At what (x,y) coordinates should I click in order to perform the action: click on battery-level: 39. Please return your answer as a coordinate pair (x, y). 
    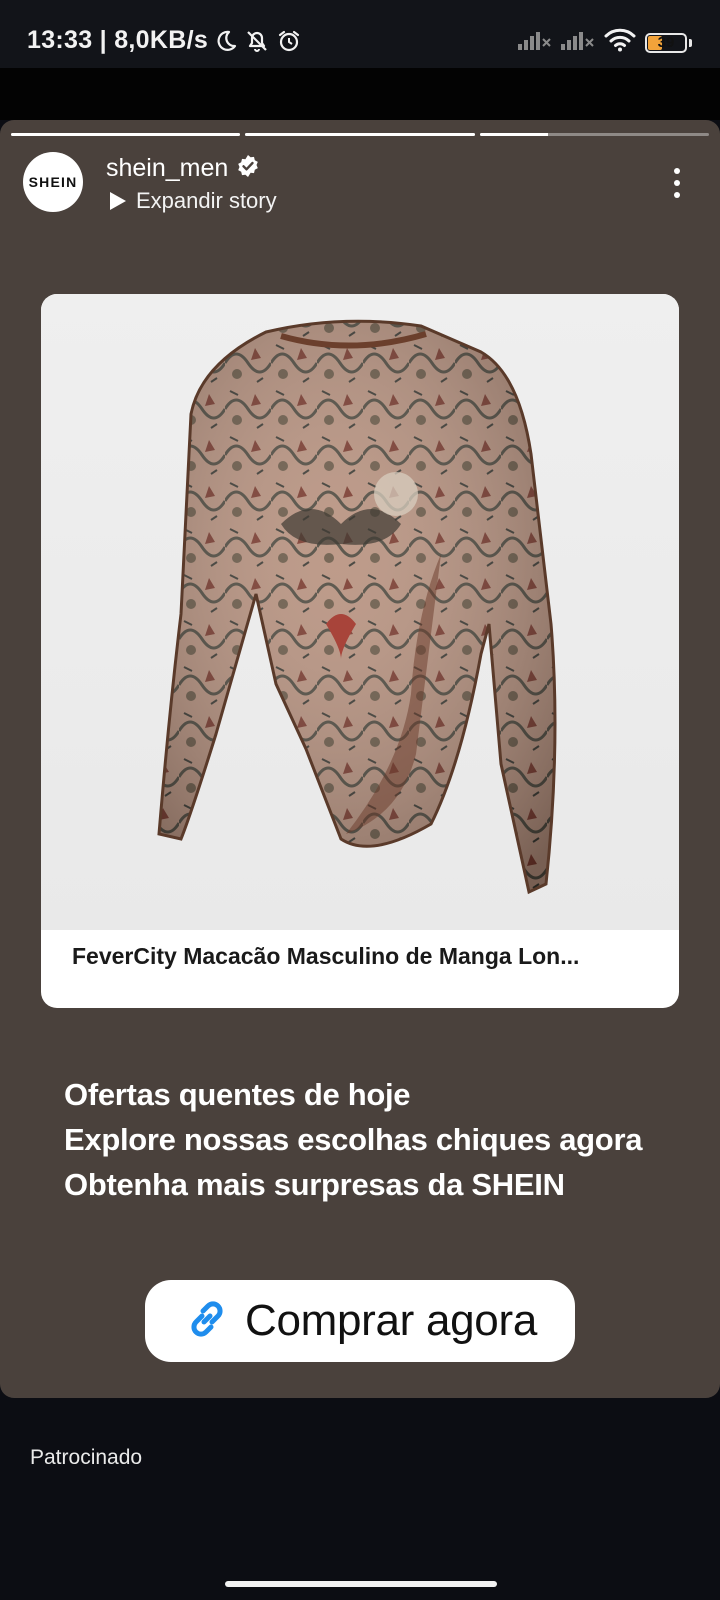
    Looking at the image, I should click on (666, 42).